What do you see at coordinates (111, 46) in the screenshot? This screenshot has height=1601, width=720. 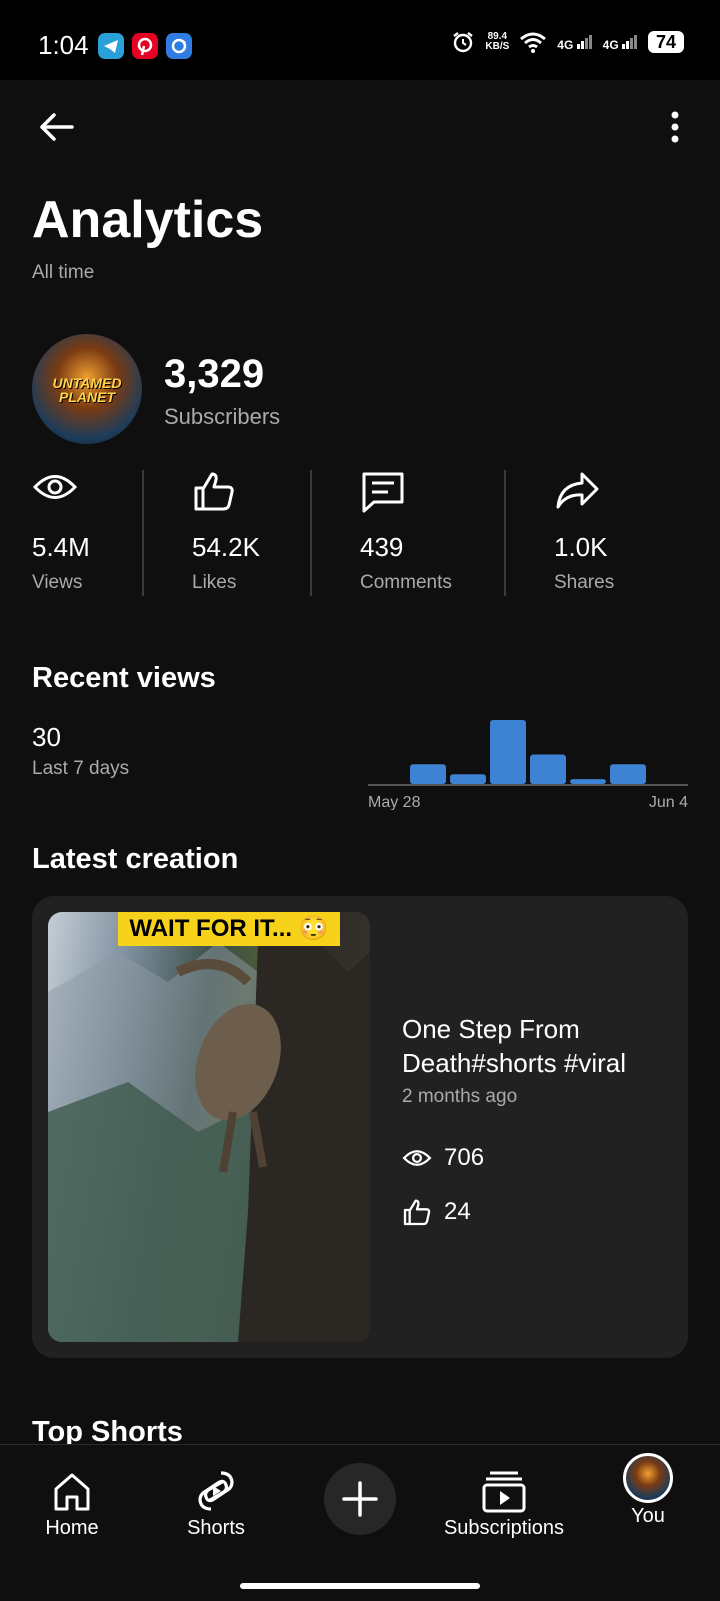 I see `telegram-icon` at bounding box center [111, 46].